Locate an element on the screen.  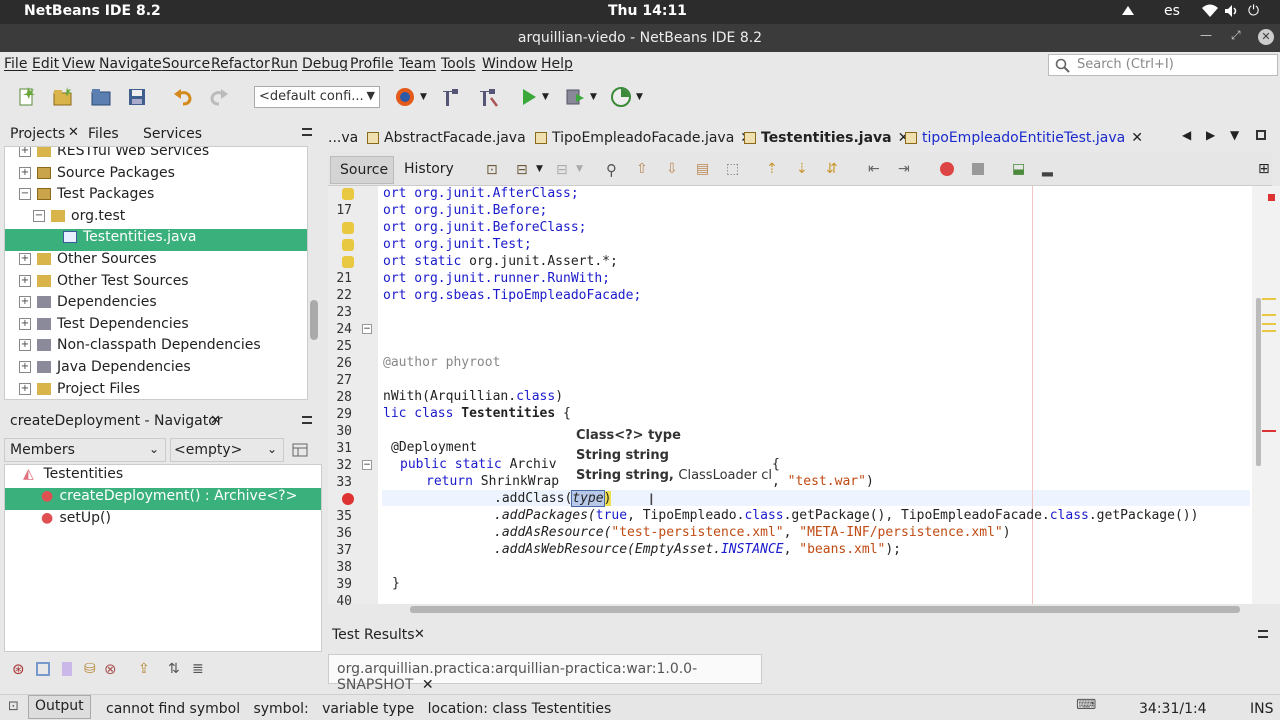
run-icon is located at coordinates (529, 97).